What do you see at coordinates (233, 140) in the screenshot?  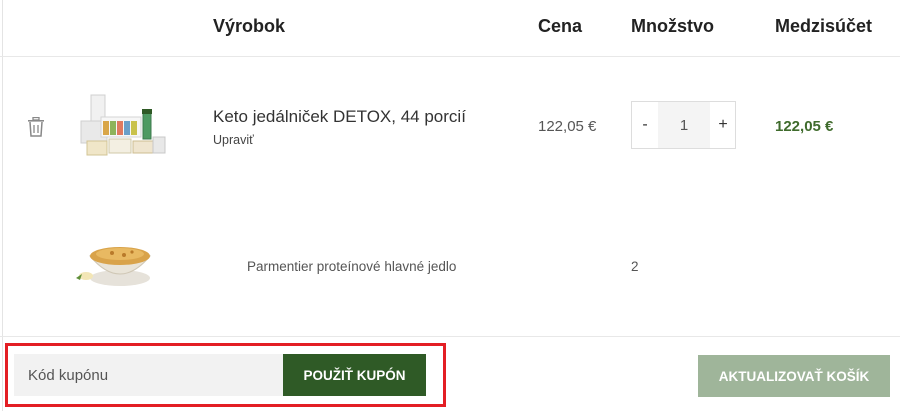 I see `edit-link: Upraviť` at bounding box center [233, 140].